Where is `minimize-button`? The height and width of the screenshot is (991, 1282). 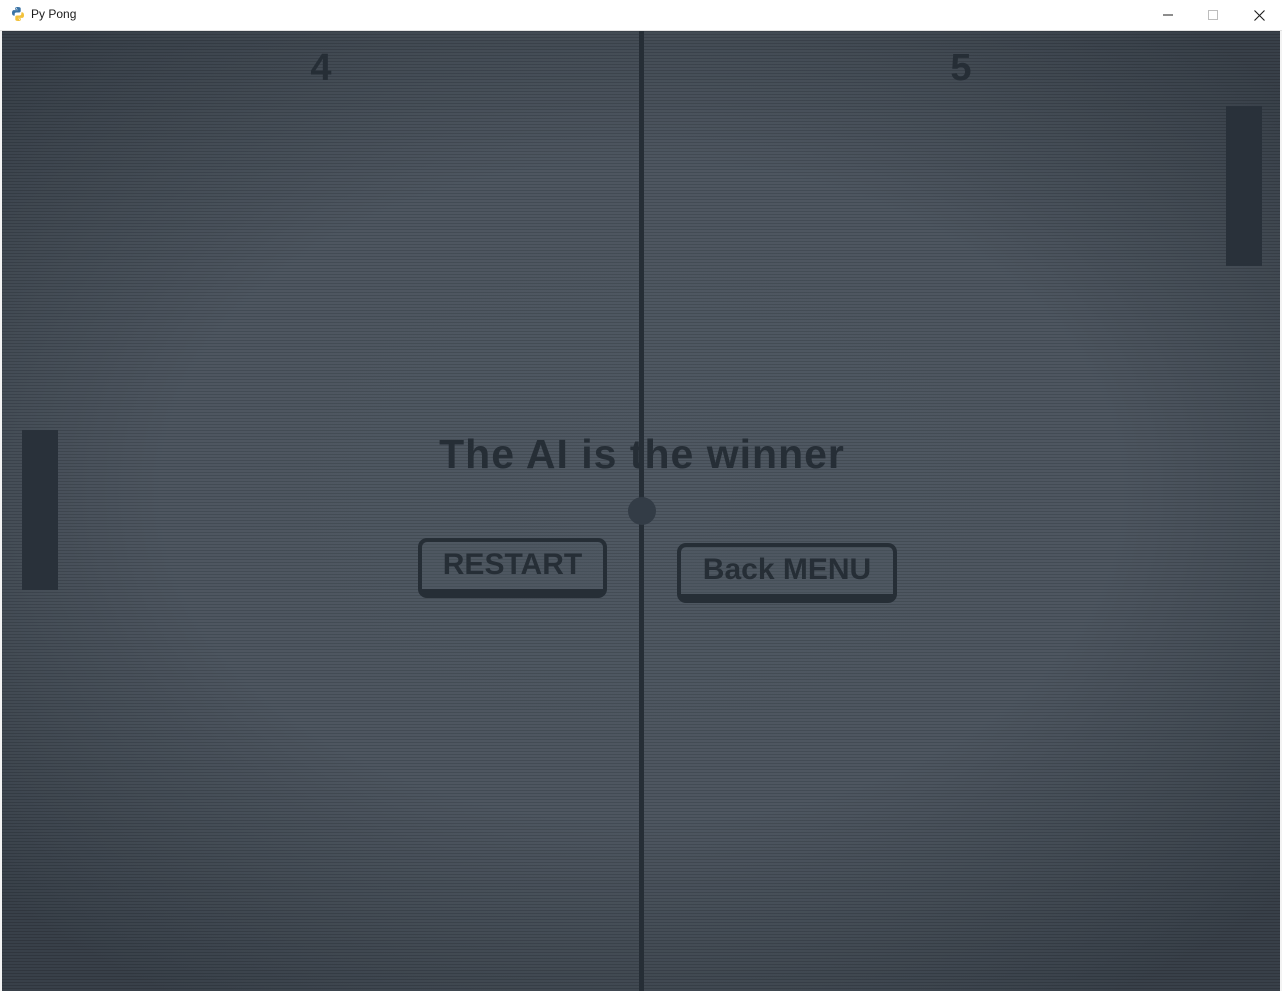 minimize-button is located at coordinates (1168, 15).